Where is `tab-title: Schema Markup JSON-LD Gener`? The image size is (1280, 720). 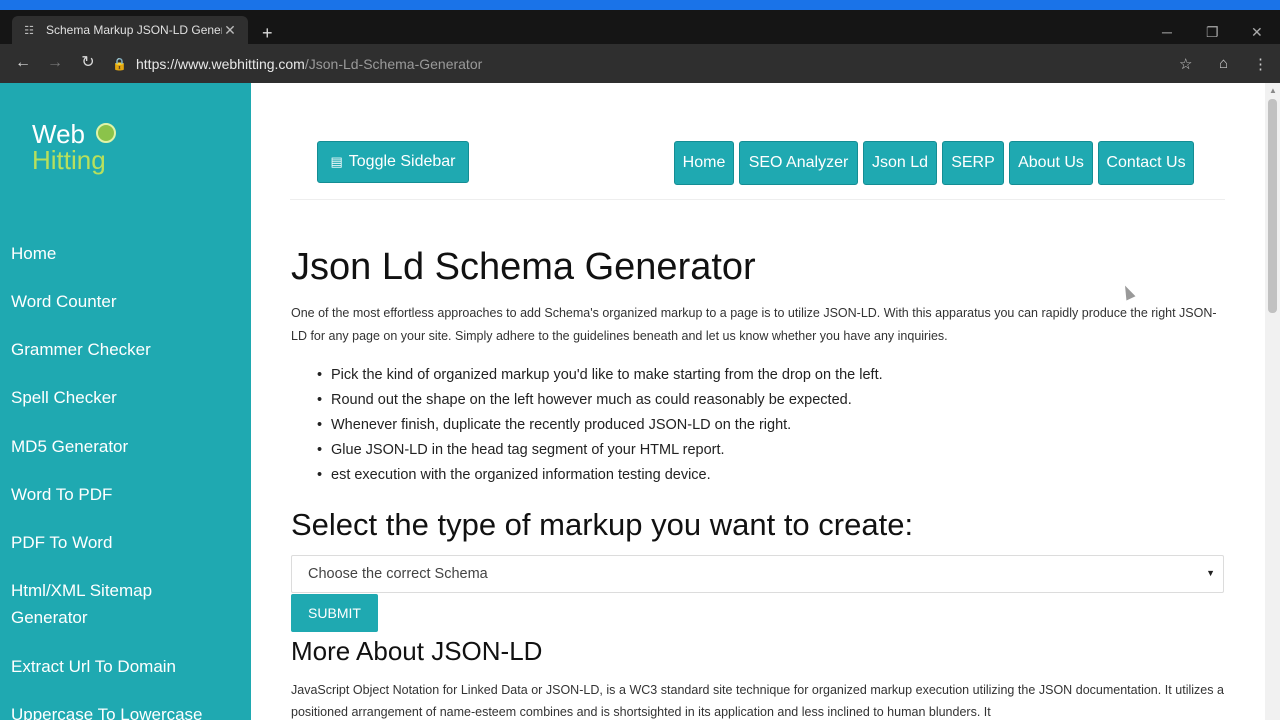 tab-title: Schema Markup JSON-LD Gener is located at coordinates (134, 30).